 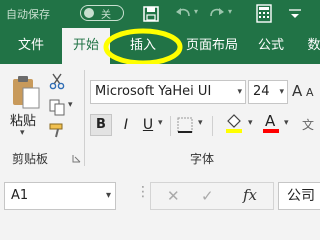 I want to click on cut-icon, so click(x=57, y=81).